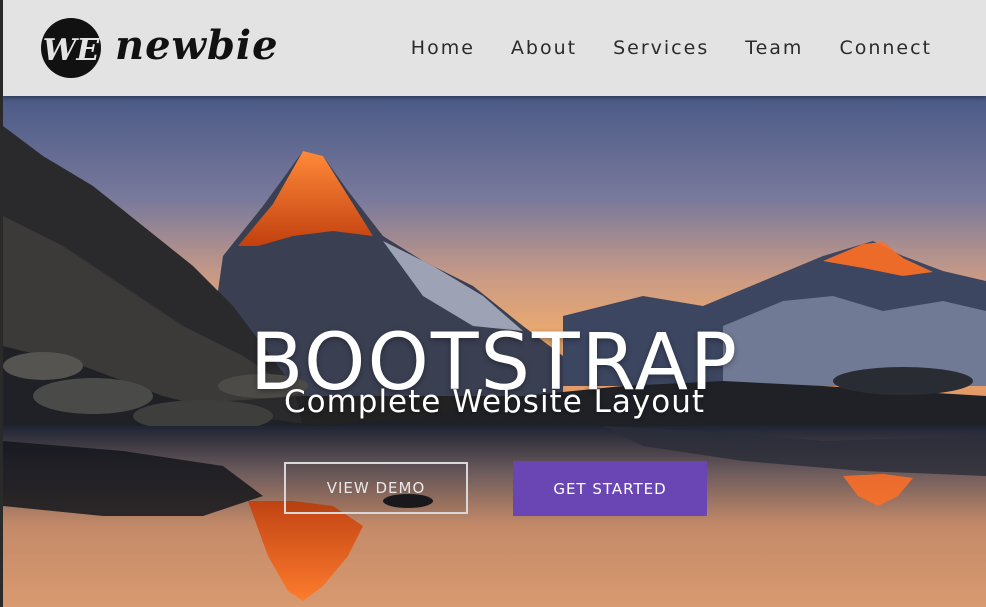 The height and width of the screenshot is (607, 986). Describe the element at coordinates (494, 402) in the screenshot. I see `hero-subtitle: Complete Website Layout` at that location.